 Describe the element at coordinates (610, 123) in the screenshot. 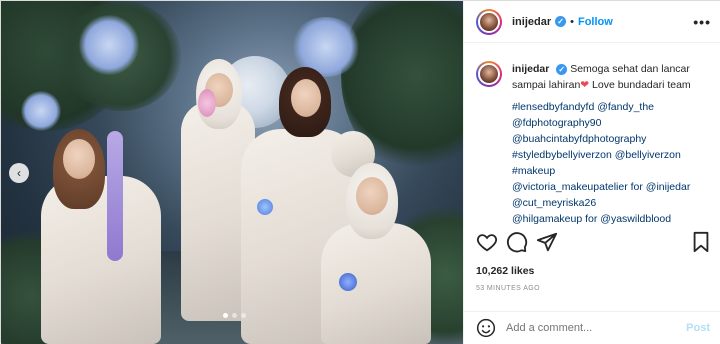

I see `tag-line: @fdphotography90` at that location.